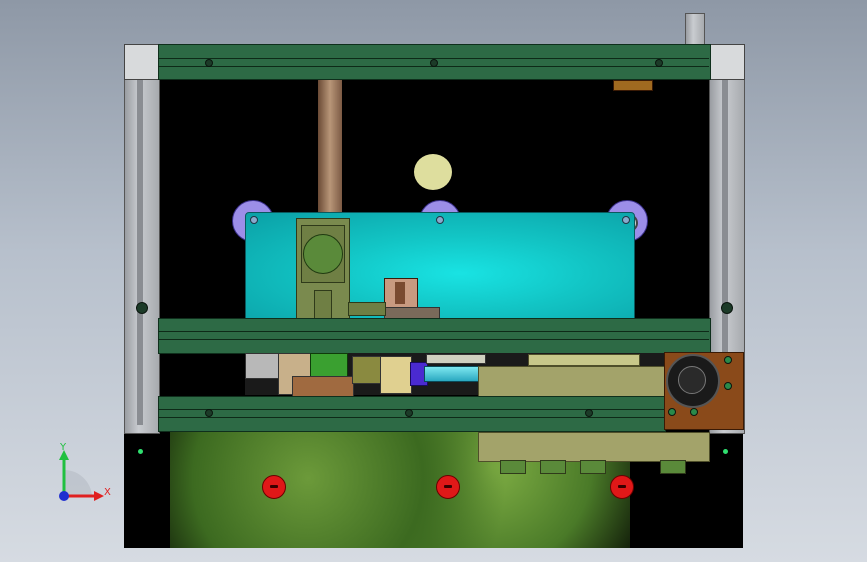 The width and height of the screenshot is (867, 562). What do you see at coordinates (692, 380) in the screenshot?
I see `motor-shaft-icon` at bounding box center [692, 380].